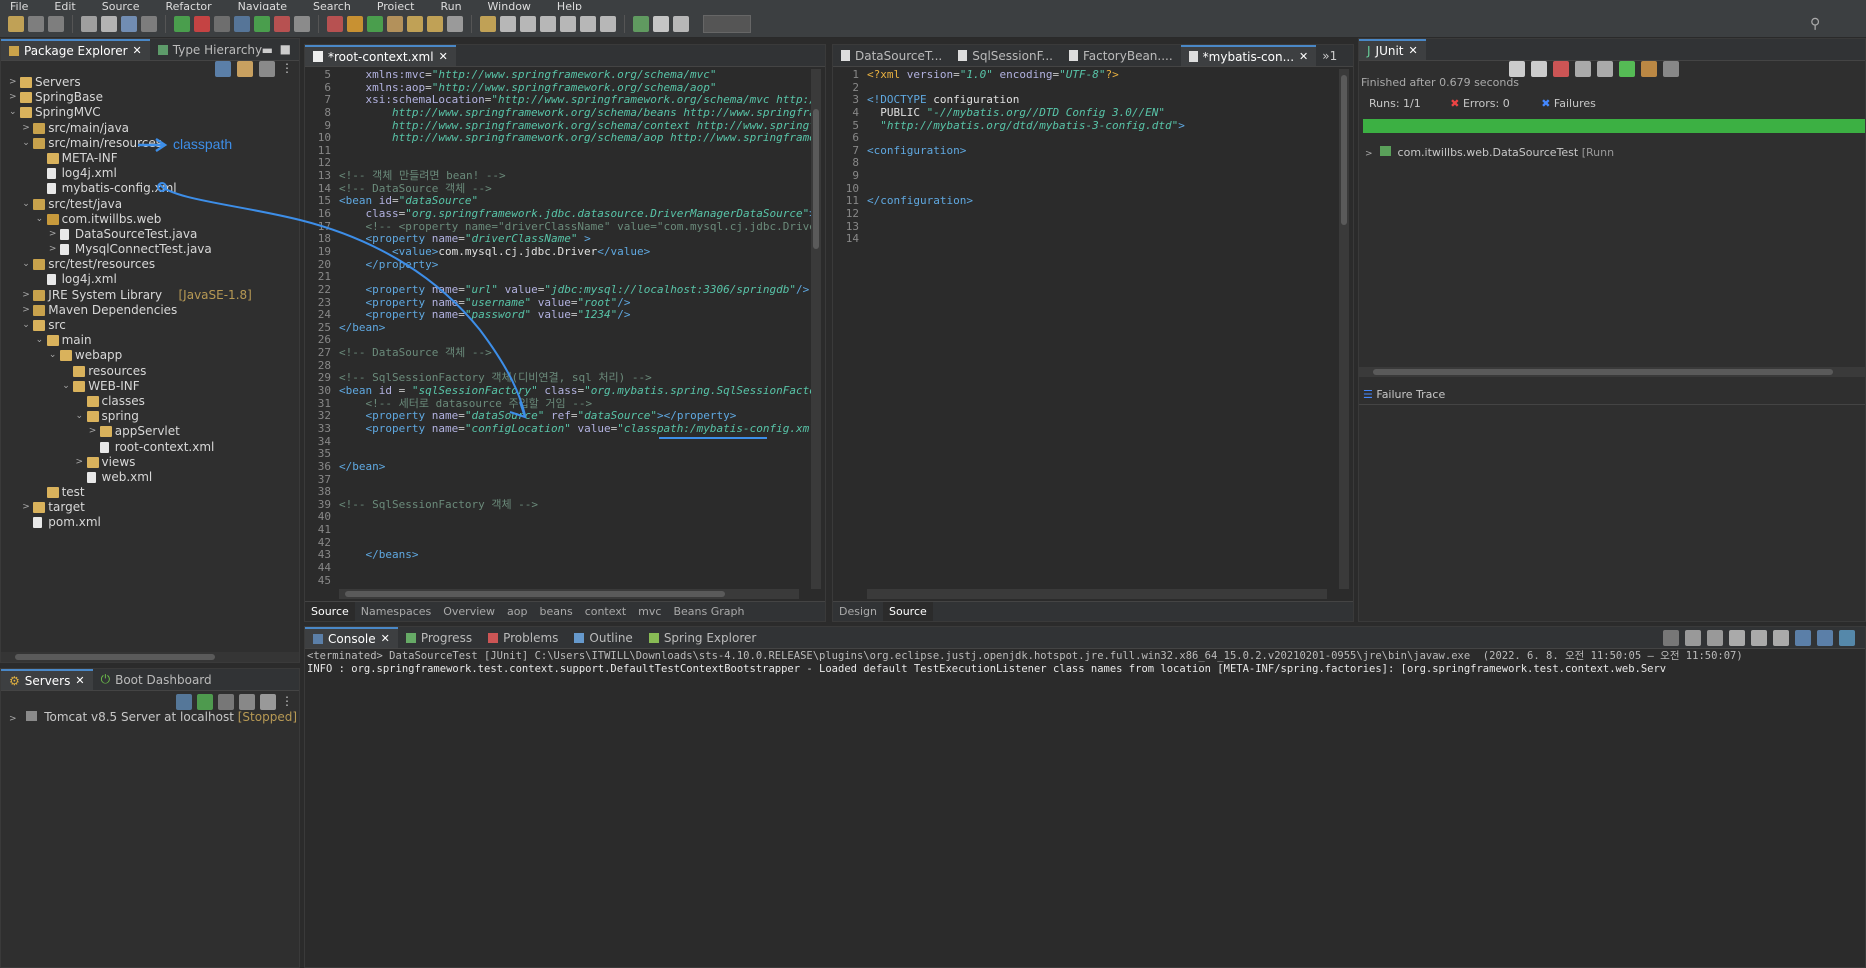  What do you see at coordinates (205, 702) in the screenshot?
I see `start-server-icon` at bounding box center [205, 702].